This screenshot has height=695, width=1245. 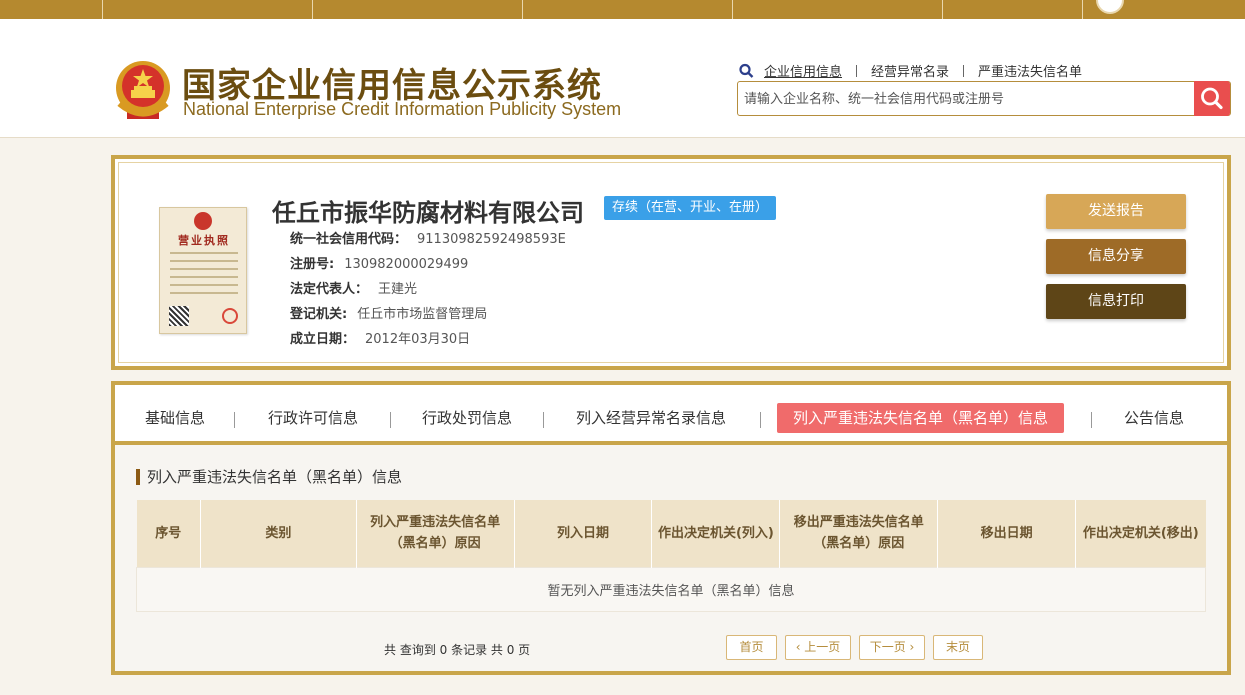 I want to click on column-header: 移出日期, so click(x=1007, y=533).